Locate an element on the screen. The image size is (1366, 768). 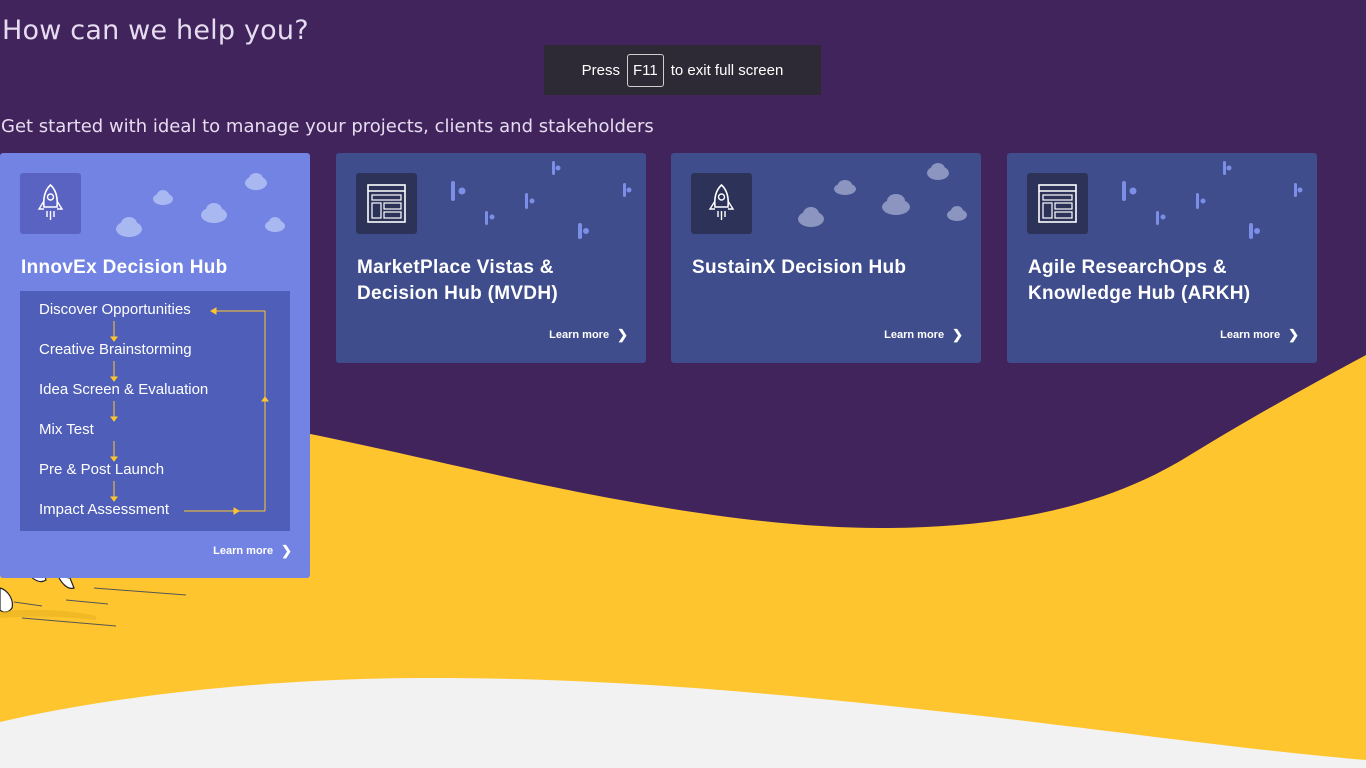
step-creative-brainstorming: Creative Brainstorming is located at coordinates (115, 349).